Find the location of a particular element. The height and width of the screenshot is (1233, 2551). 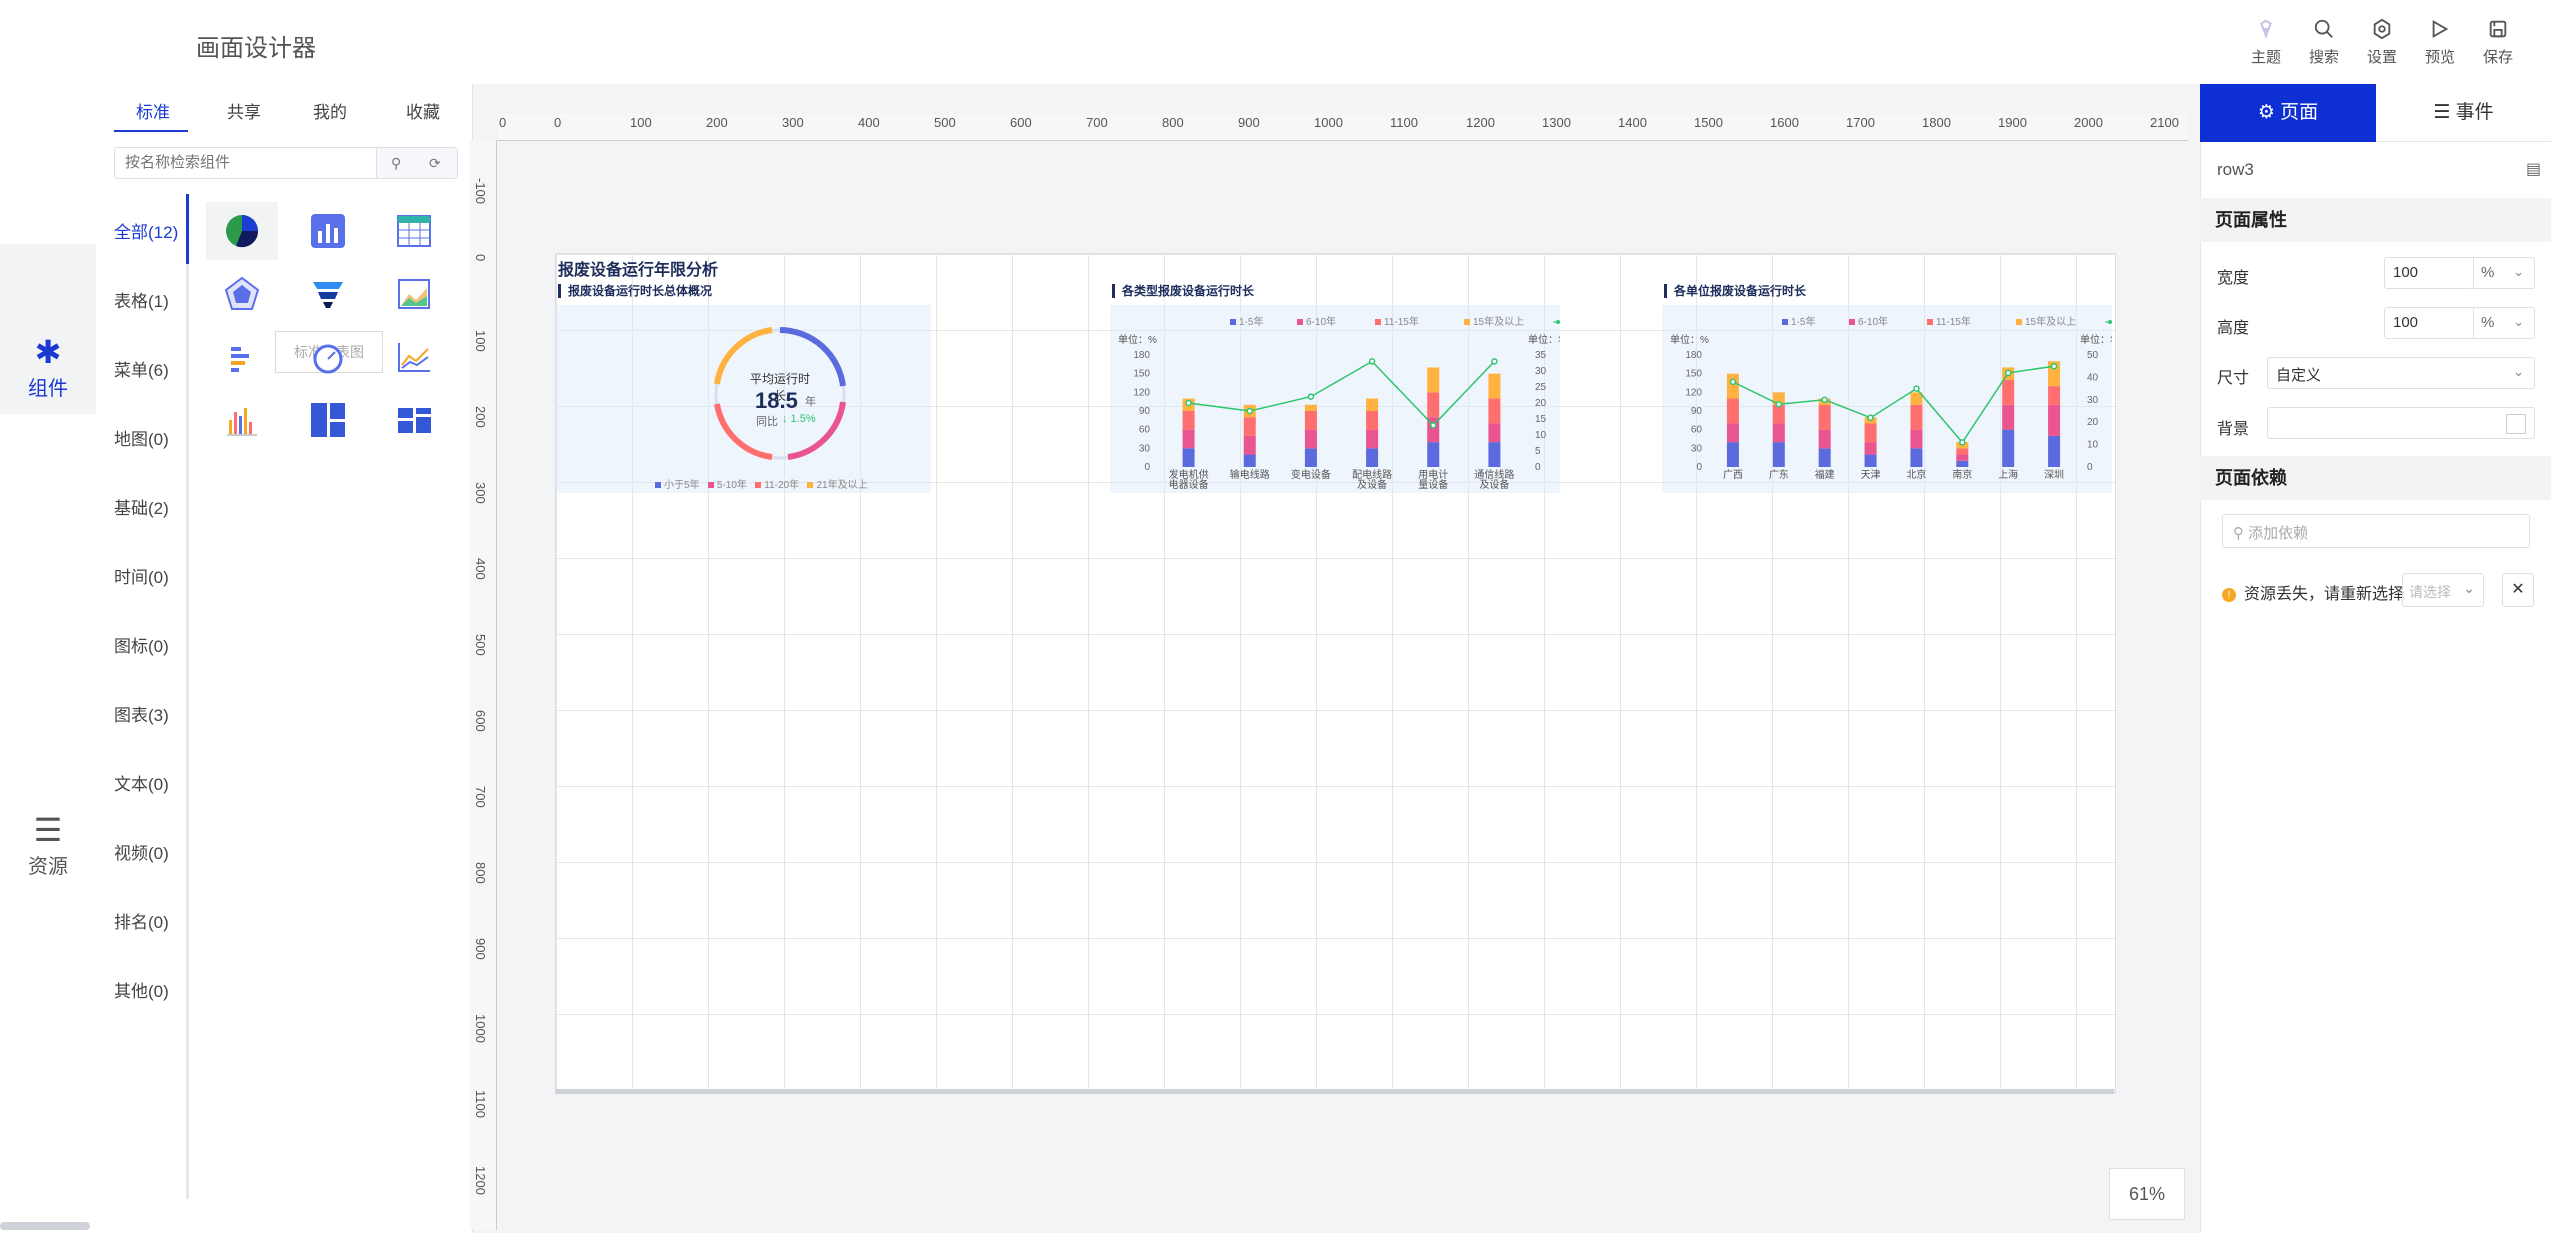

refresh-icon: ⟳ is located at coordinates (435, 163).